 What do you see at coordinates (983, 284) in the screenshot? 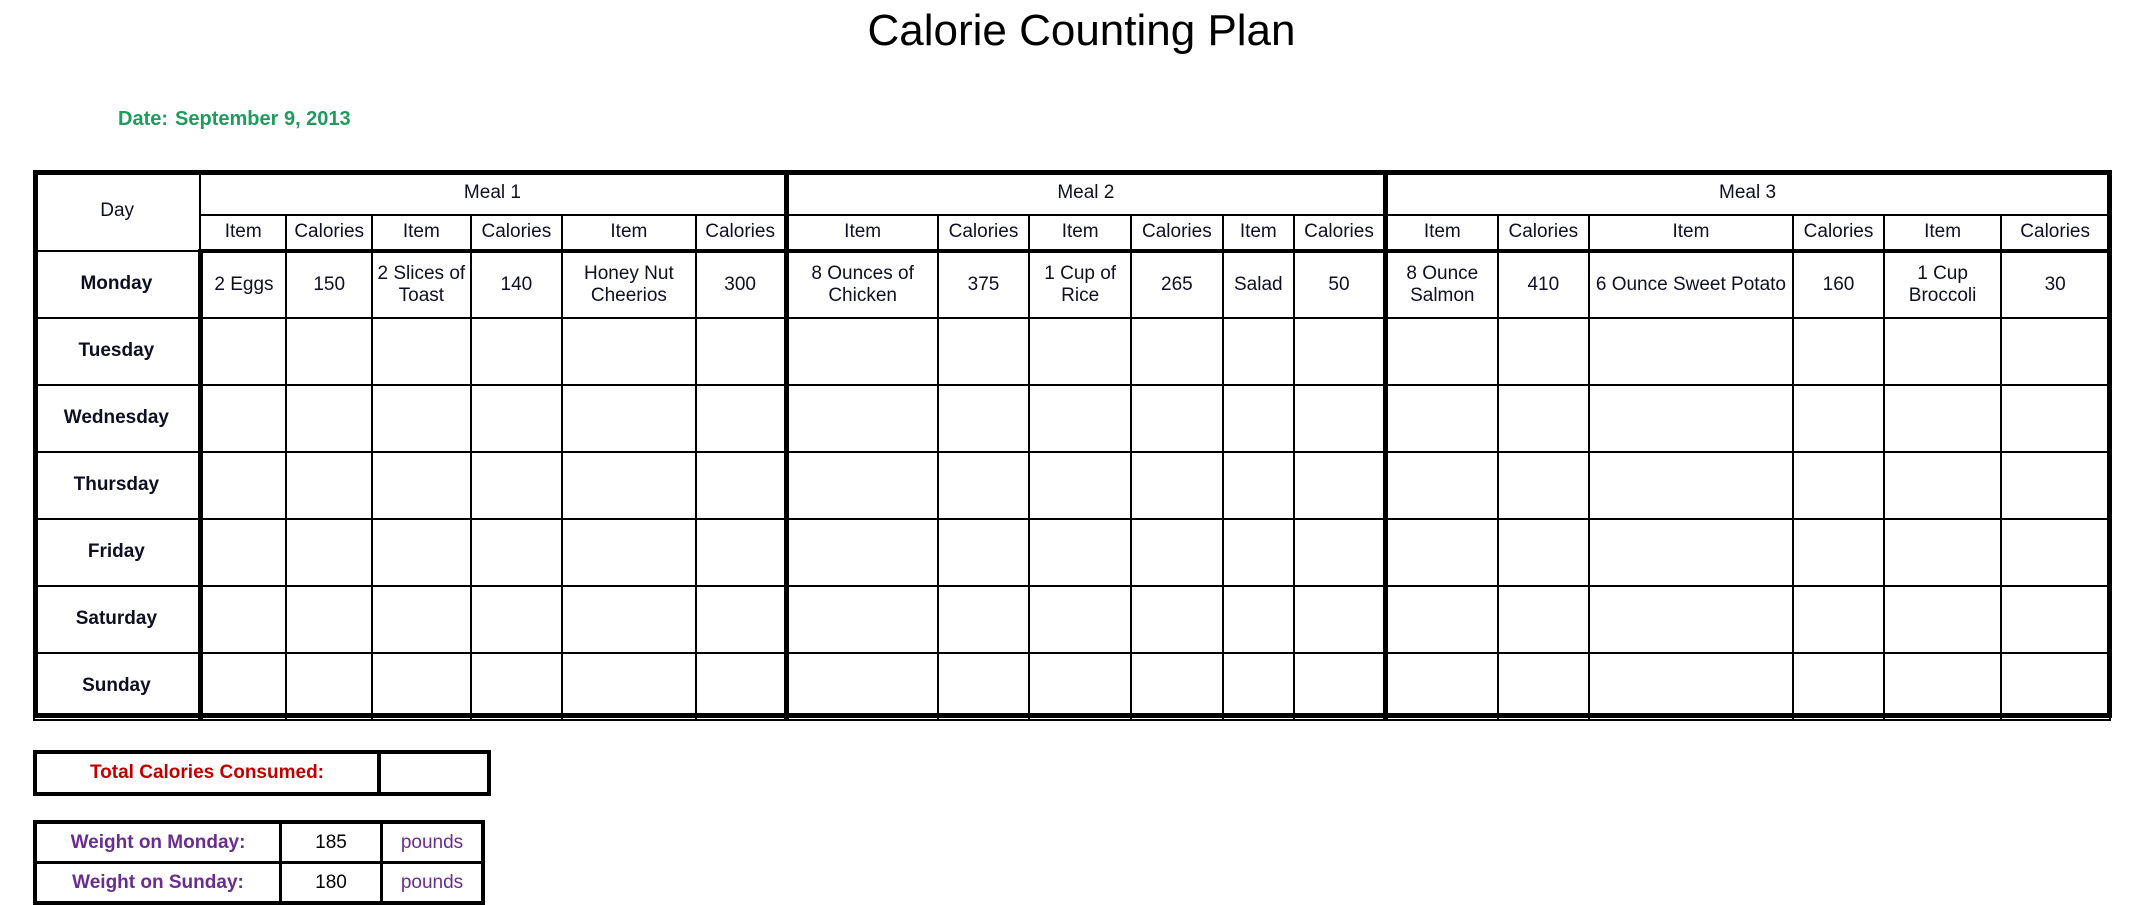
I see `cell-calories: 375` at bounding box center [983, 284].